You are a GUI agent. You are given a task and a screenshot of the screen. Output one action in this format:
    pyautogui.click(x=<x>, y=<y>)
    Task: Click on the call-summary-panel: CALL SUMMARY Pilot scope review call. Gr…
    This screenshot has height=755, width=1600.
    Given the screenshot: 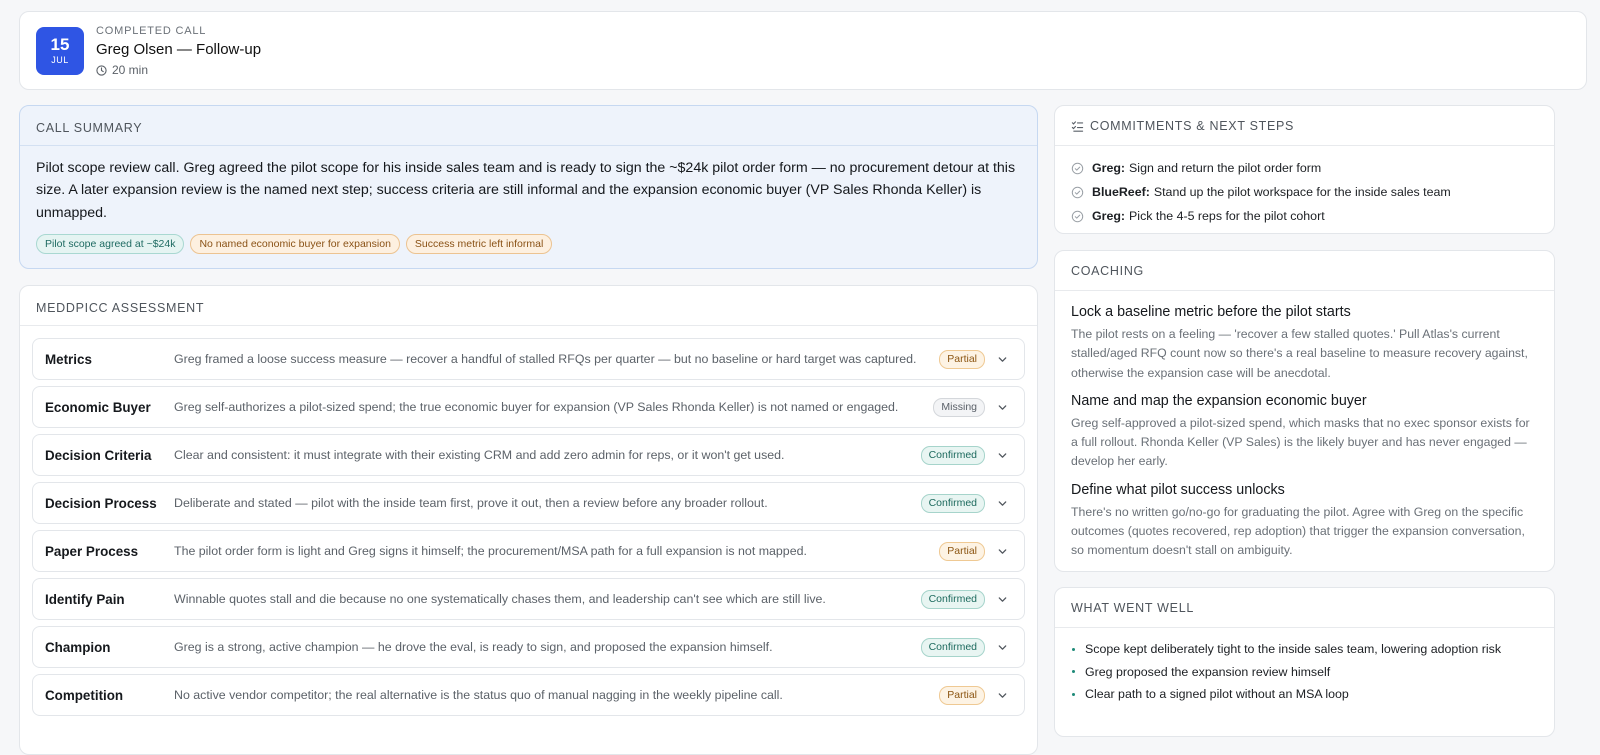 What is the action you would take?
    pyautogui.click(x=528, y=187)
    